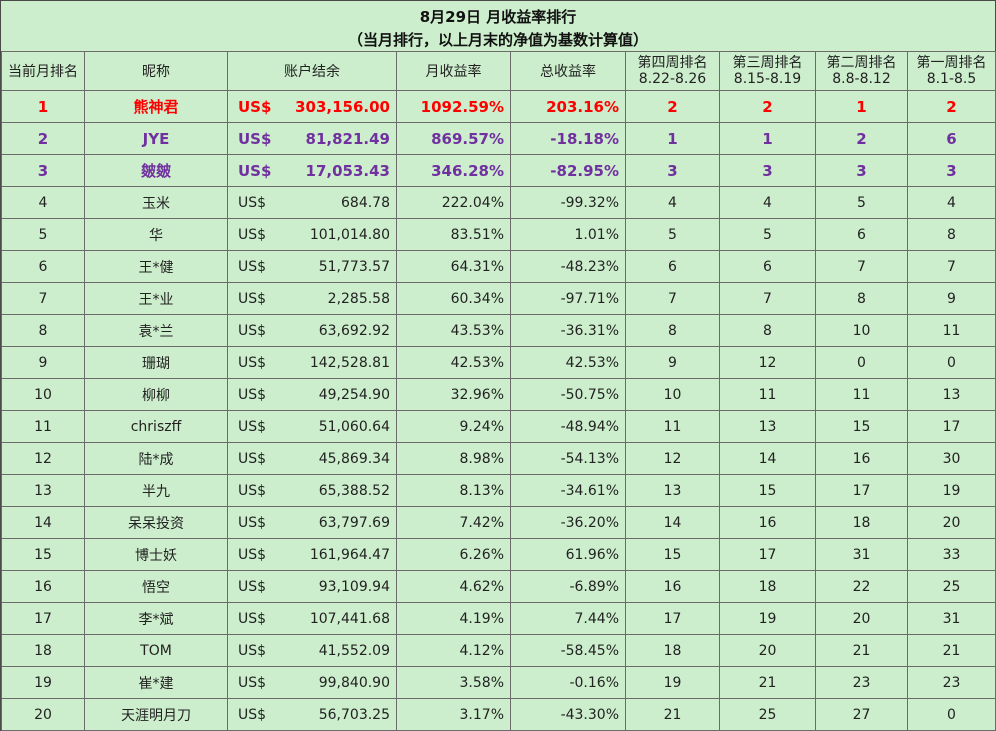 Image resolution: width=996 pixels, height=731 pixels. What do you see at coordinates (767, 554) in the screenshot?
I see `cell-week3-rank: 17` at bounding box center [767, 554].